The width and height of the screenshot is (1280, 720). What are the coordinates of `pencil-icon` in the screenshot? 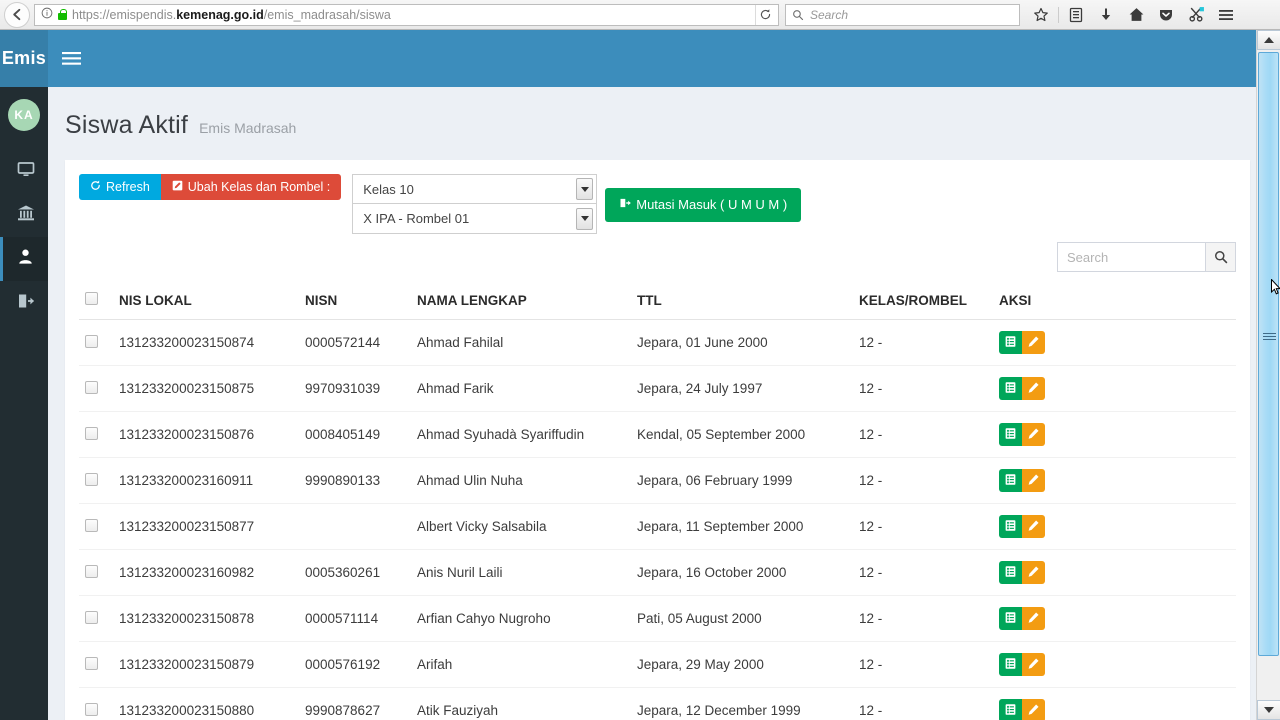 It's located at (1033, 343).